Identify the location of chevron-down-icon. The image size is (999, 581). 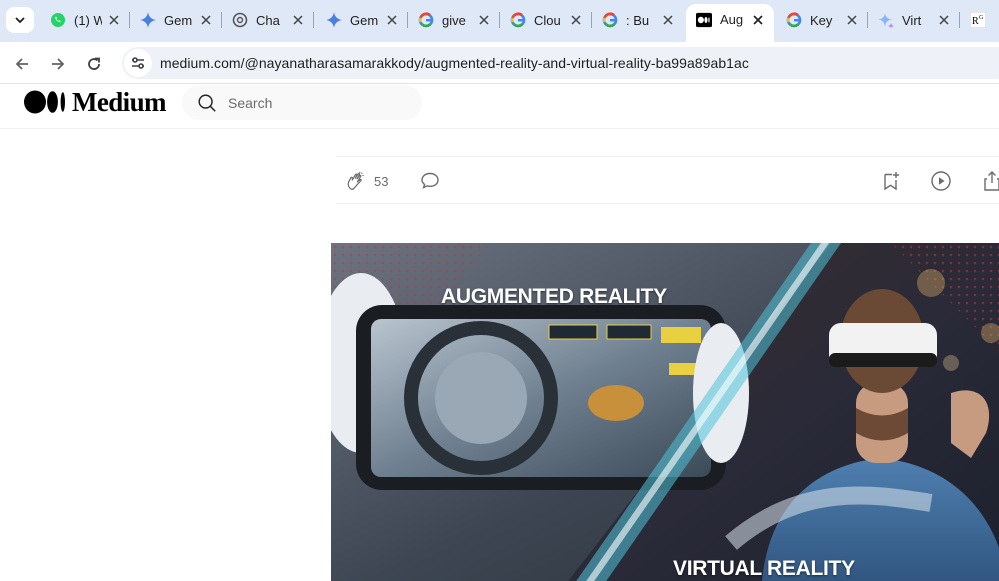
(20, 20).